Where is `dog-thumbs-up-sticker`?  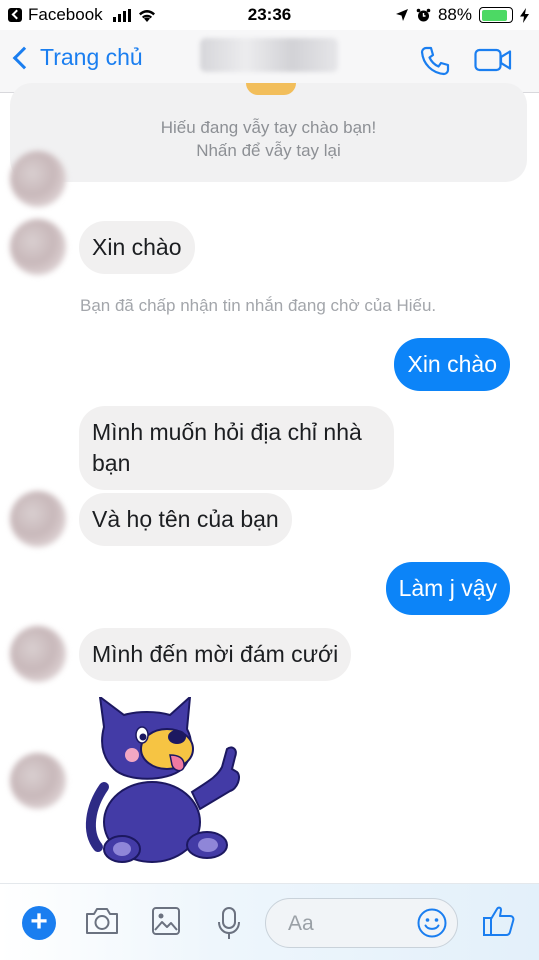
dog-thumbs-up-sticker is located at coordinates (162, 782).